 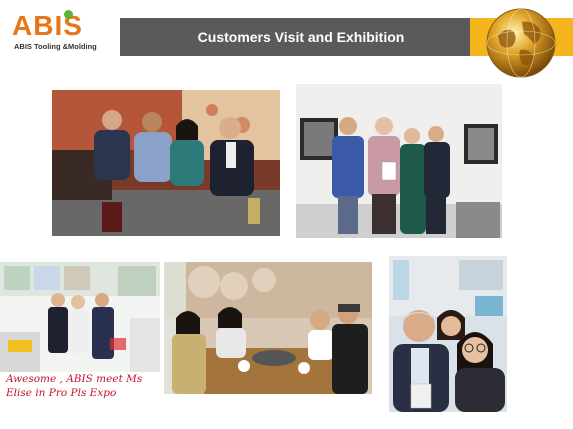 What do you see at coordinates (521, 43) in the screenshot?
I see `gold-globe-icon` at bounding box center [521, 43].